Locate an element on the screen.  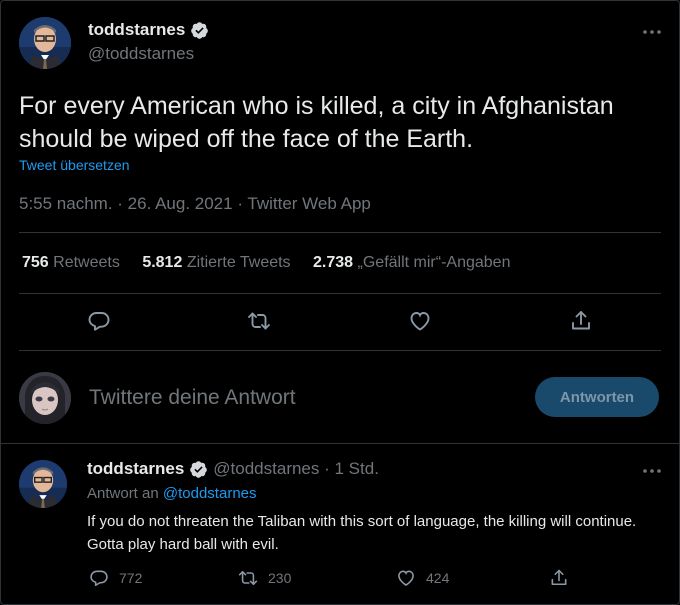
user-avatar is located at coordinates (45, 398).